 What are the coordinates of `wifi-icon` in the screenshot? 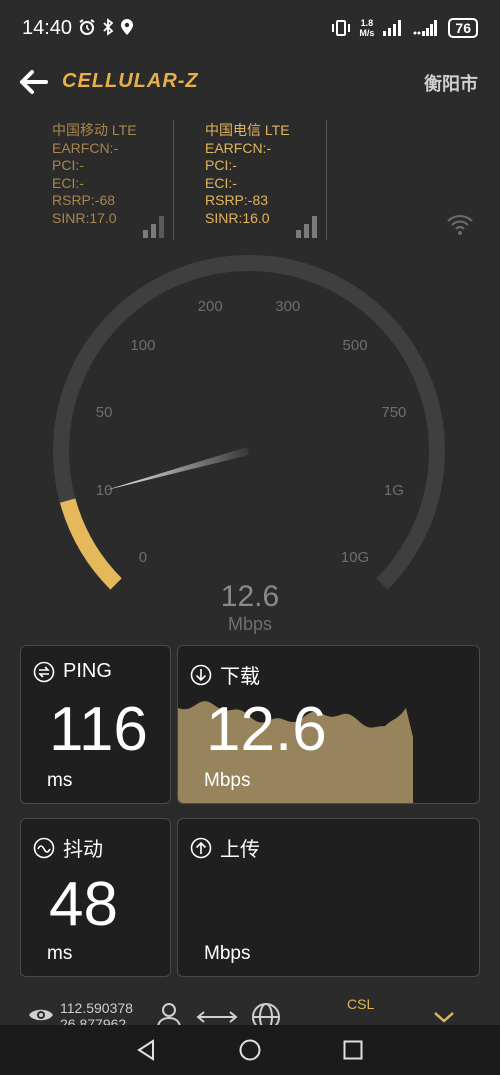 It's located at (460, 224).